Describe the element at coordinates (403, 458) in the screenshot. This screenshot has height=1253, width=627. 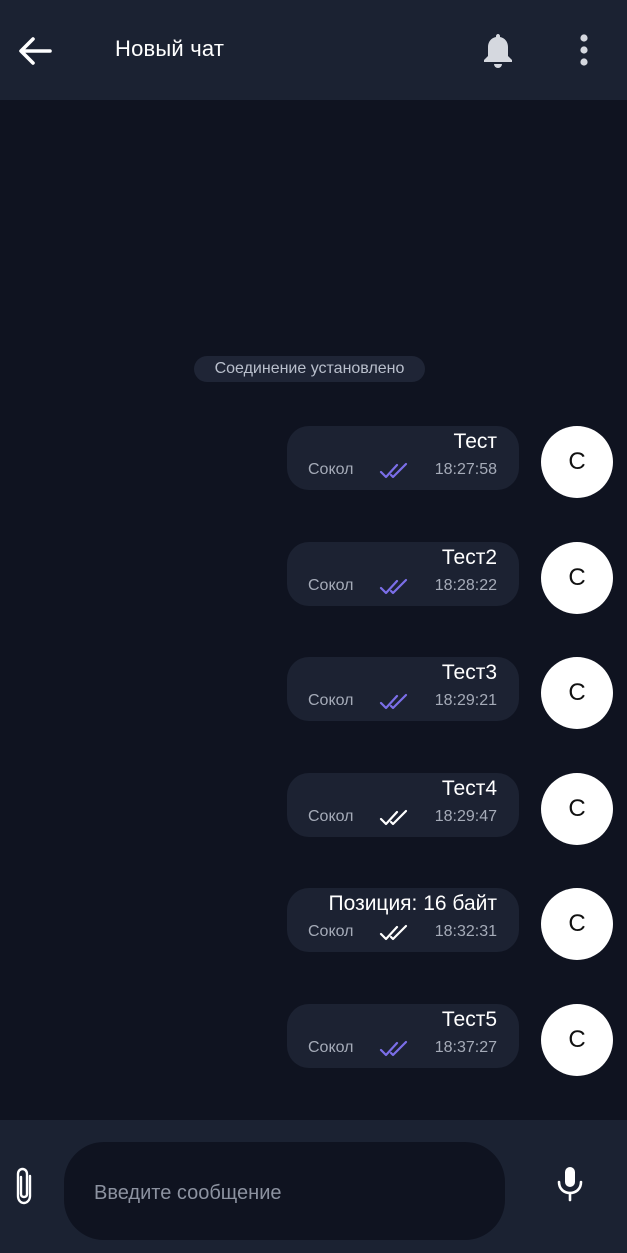
I see `message-bubble: Тест Сокол 18:27:58` at that location.